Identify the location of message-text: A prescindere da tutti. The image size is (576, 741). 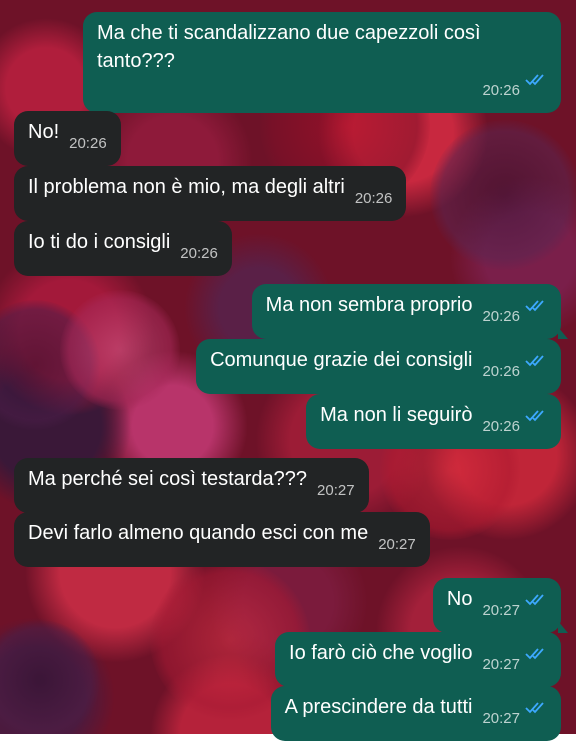
(378, 707).